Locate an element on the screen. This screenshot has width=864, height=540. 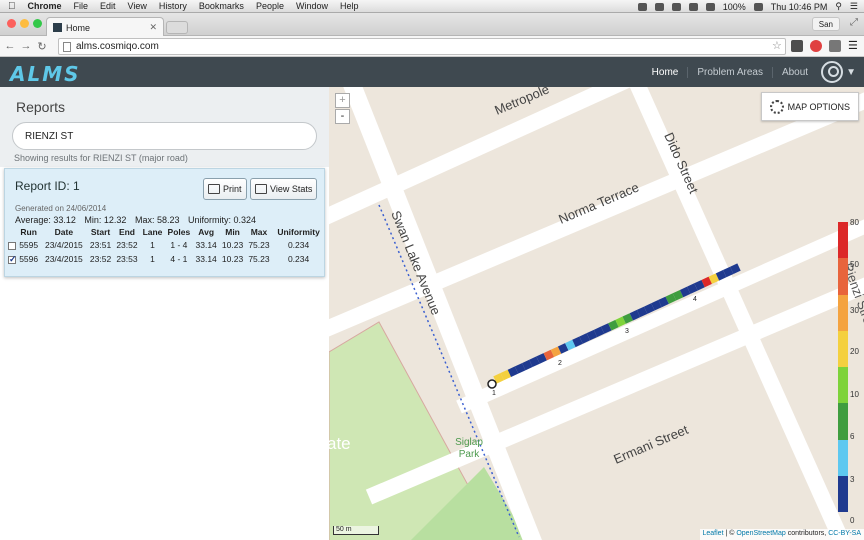
legend-tick: 50 is located at coordinates (854, 264).